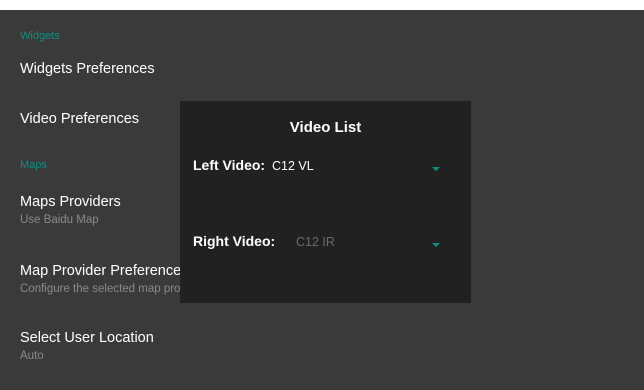 The height and width of the screenshot is (390, 644). Describe the element at coordinates (32, 356) in the screenshot. I see `pref-select-user-location-summary: Auto` at that location.